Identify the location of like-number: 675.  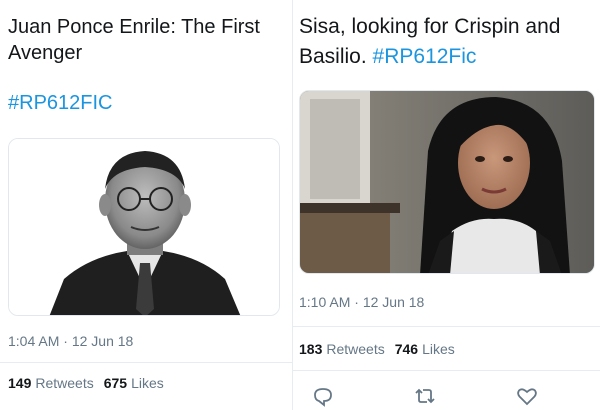
(115, 383).